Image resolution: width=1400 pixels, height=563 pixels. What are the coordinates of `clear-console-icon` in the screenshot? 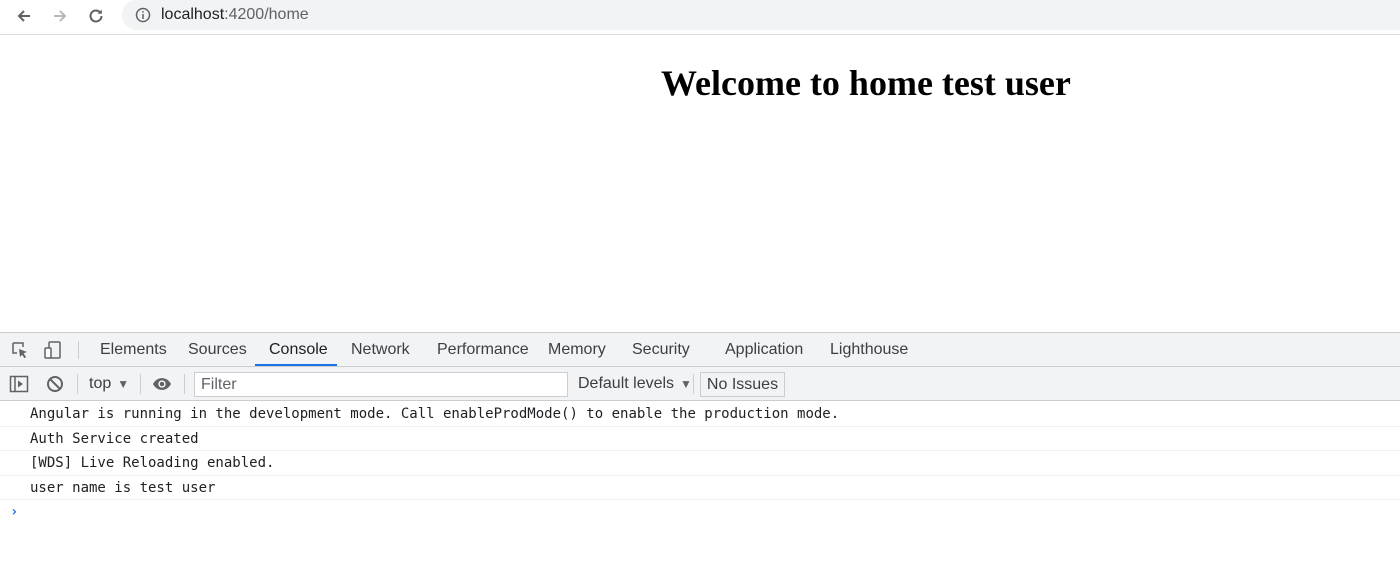 It's located at (55, 384).